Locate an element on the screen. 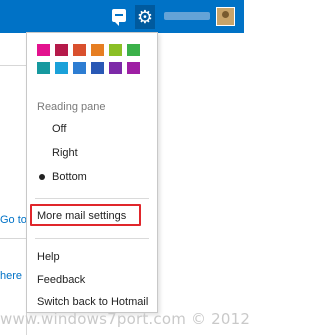  selected-bullet-icon is located at coordinates (42, 177).